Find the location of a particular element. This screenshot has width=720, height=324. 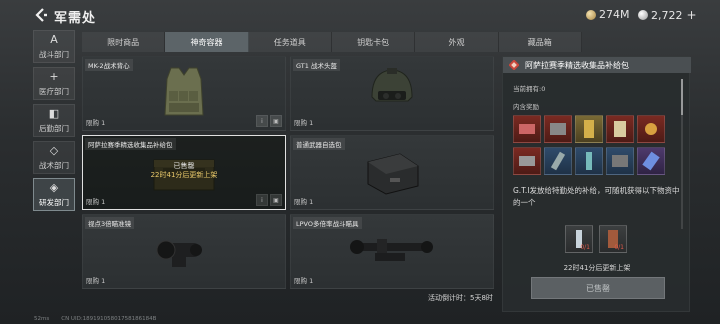

crystal-icon is located at coordinates (651, 161).